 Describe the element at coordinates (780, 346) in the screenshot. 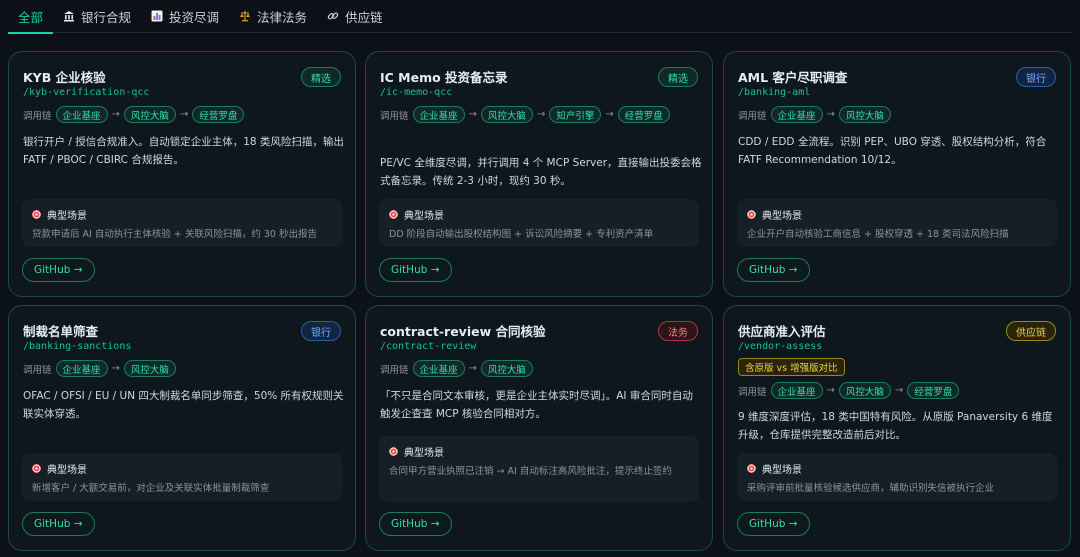

I see `card-slug: /vendor-assess` at that location.